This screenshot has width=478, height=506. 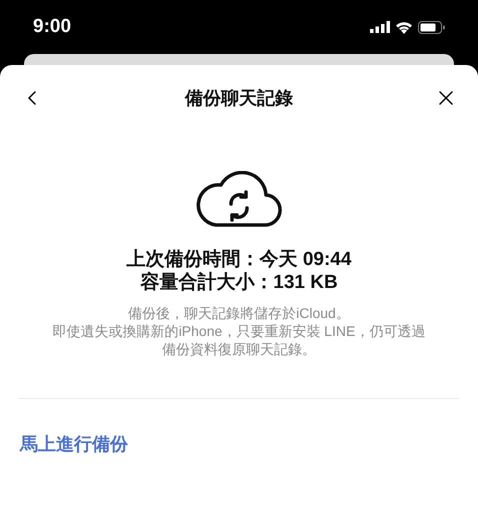 What do you see at coordinates (239, 349) in the screenshot?
I see `description-text: 備份資料復原聊天記錄。` at bounding box center [239, 349].